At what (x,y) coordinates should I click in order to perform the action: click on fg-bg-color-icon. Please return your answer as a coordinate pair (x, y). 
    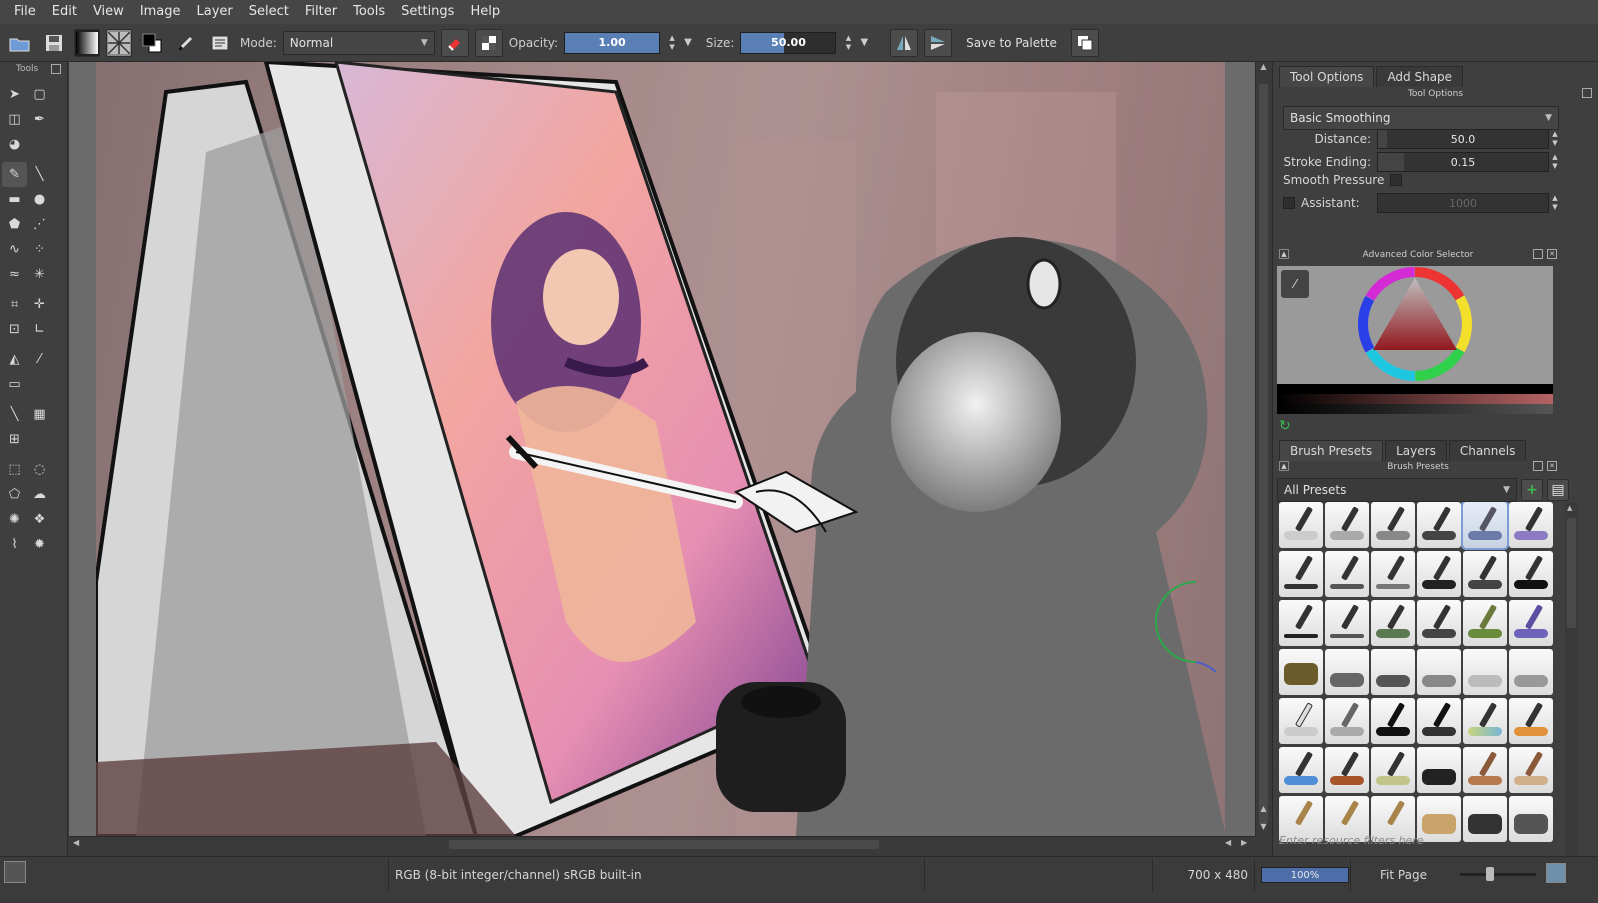
    Looking at the image, I should click on (152, 43).